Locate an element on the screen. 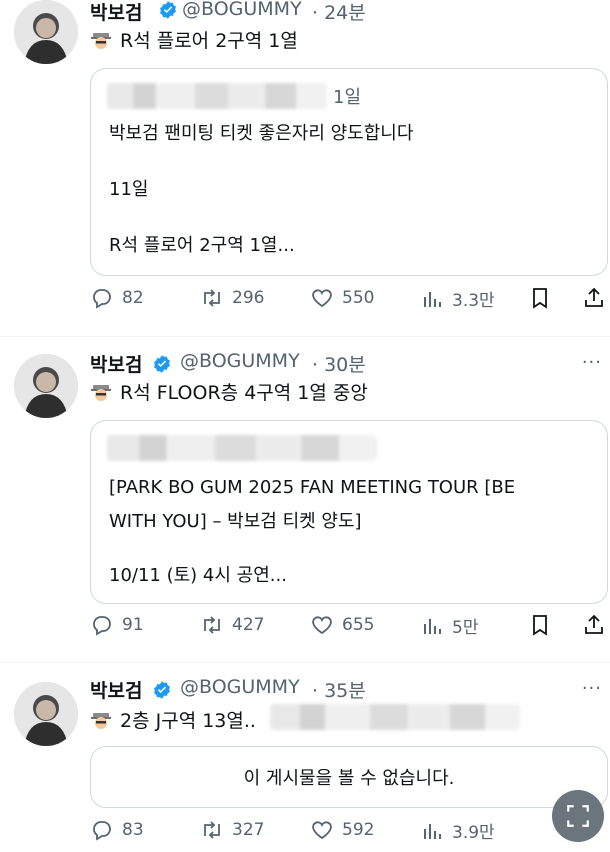 This screenshot has width=610, height=852. like-count: 592 is located at coordinates (358, 830).